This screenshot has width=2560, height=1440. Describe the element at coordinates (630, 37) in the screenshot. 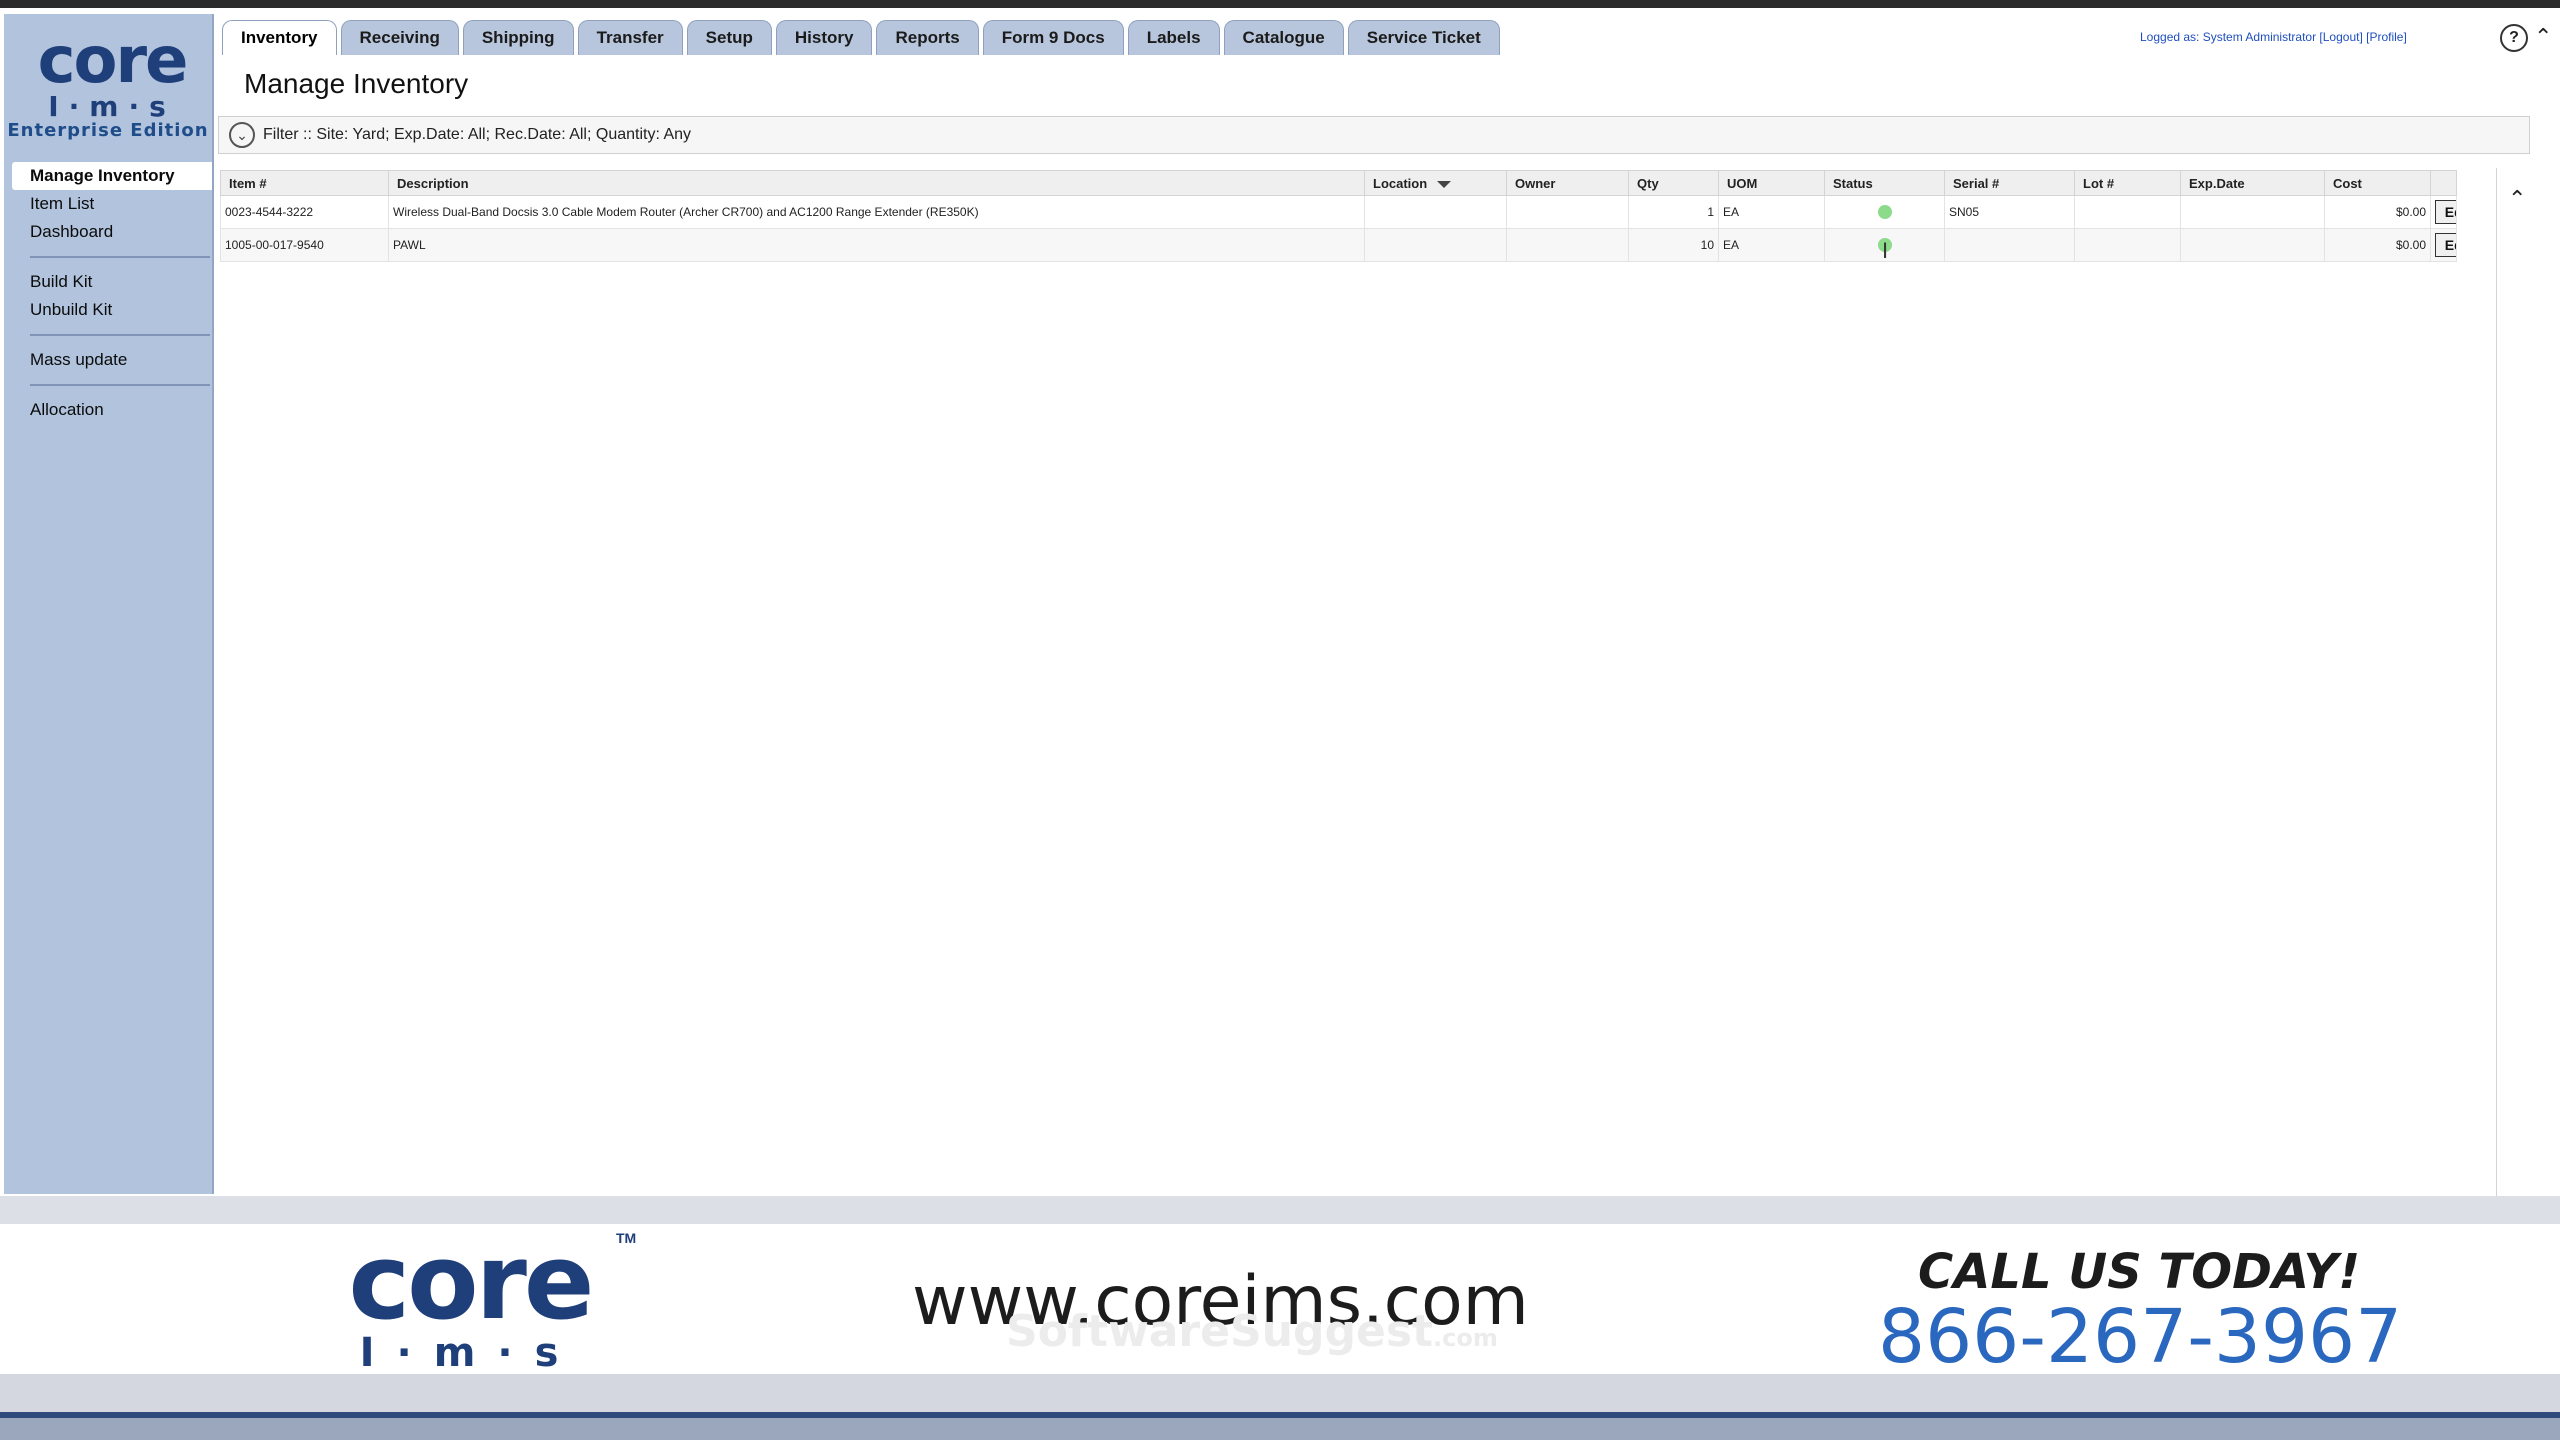

I see `tab-transfer: Transfer` at that location.